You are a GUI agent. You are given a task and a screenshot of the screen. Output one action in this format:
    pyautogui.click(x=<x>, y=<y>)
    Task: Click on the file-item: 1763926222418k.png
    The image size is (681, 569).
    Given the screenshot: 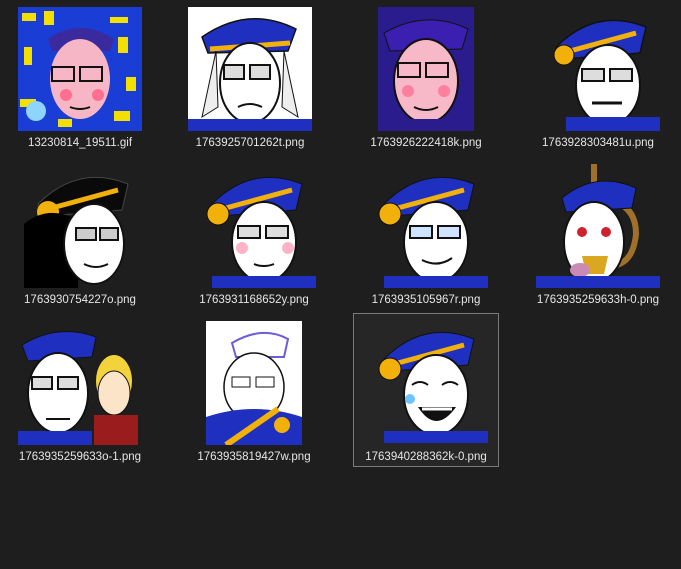 What is the action you would take?
    pyautogui.click(x=426, y=79)
    